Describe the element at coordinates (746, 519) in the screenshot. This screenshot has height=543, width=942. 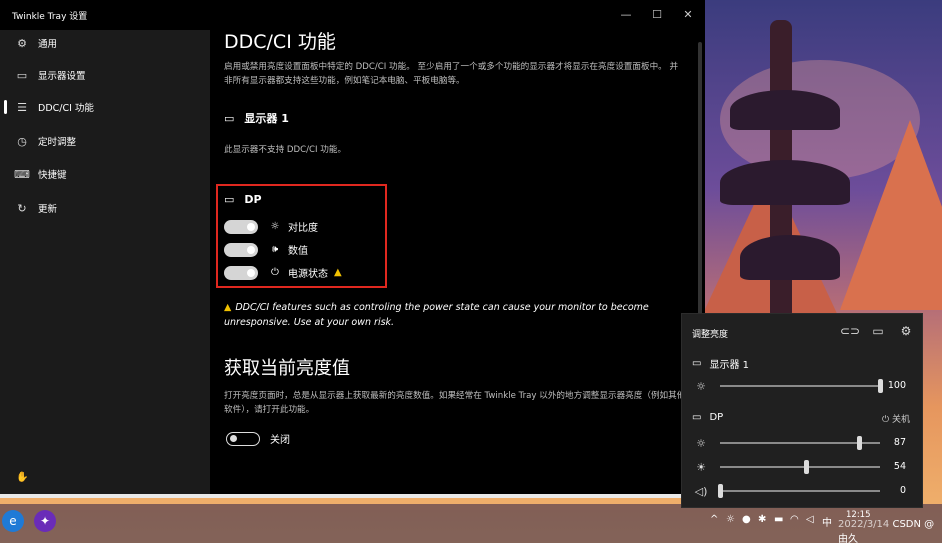
I see `wechat-icon: ●` at that location.